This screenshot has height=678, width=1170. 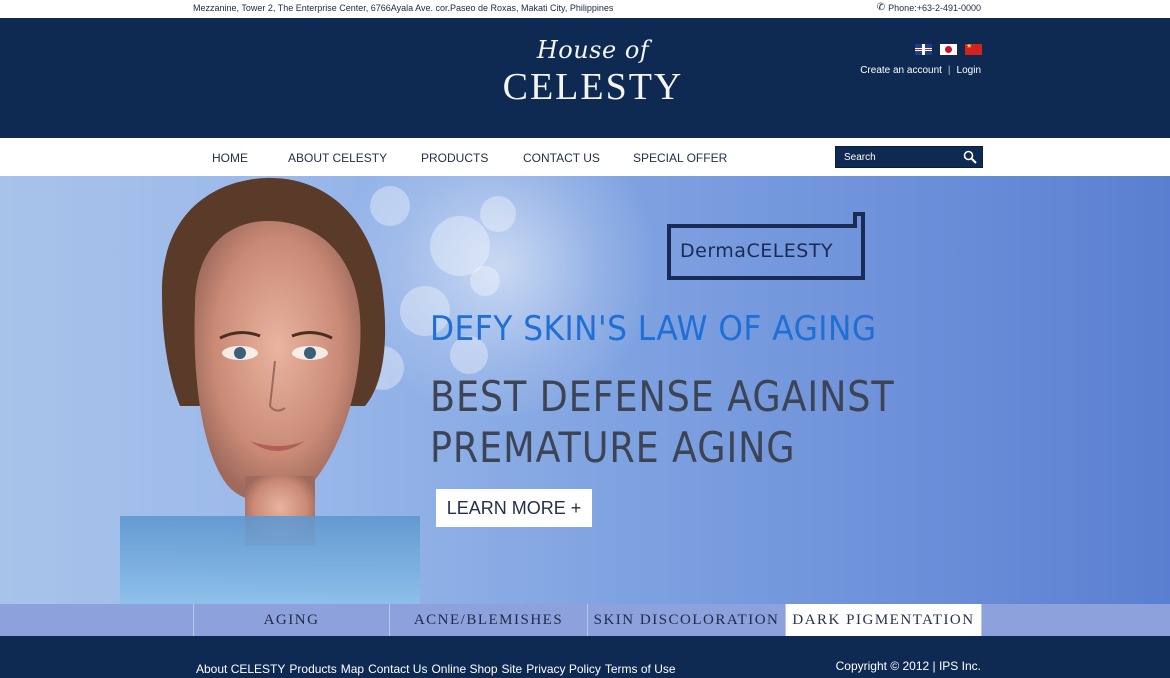 I want to click on site-logo: House of CELESTY, so click(x=593, y=72).